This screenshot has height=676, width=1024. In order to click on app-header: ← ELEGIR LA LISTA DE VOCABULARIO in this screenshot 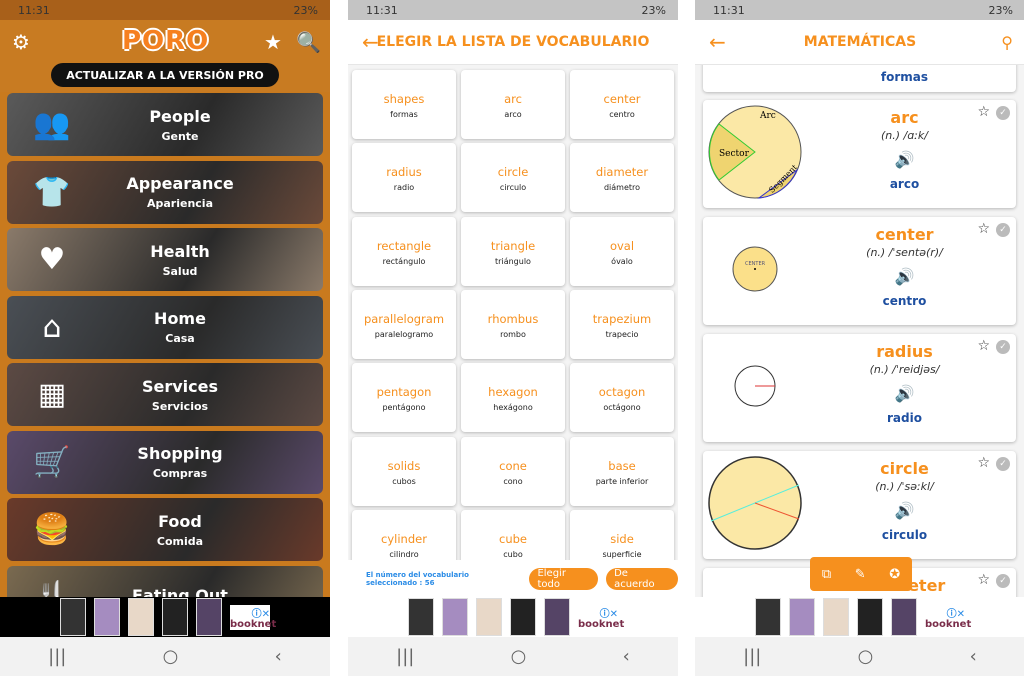, I will do `click(513, 42)`.